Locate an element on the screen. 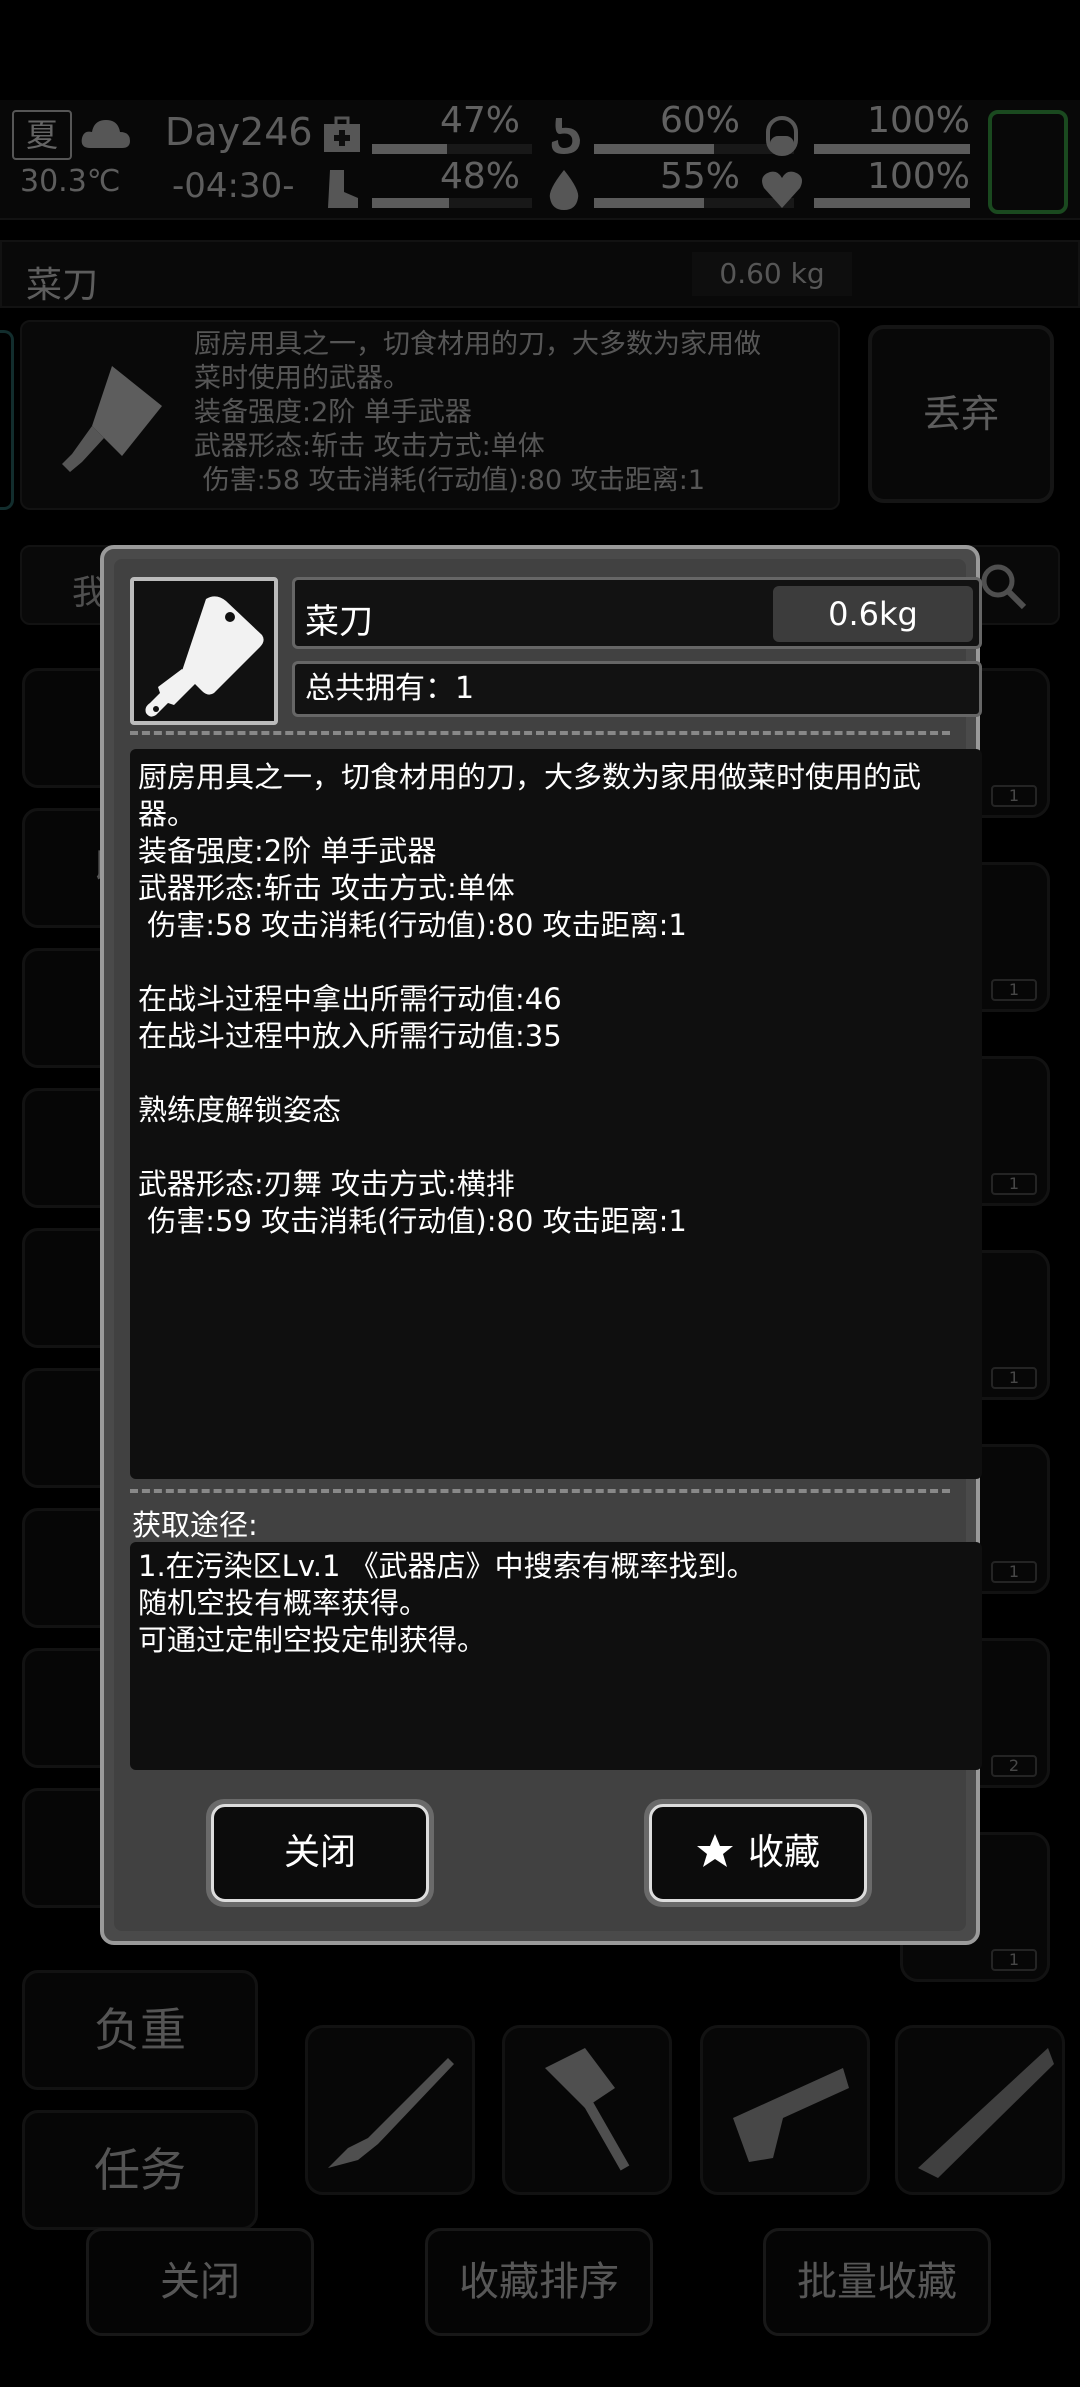 This screenshot has width=1080, height=2387. mood-bar is located at coordinates (892, 203).